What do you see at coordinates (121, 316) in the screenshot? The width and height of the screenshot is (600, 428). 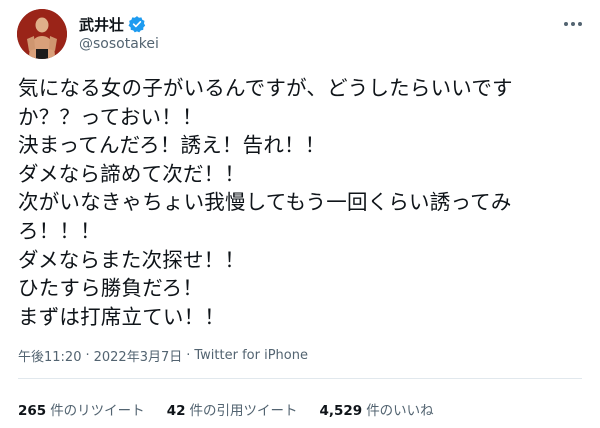 I see `tweet-line: まずは打席立てい！！` at bounding box center [121, 316].